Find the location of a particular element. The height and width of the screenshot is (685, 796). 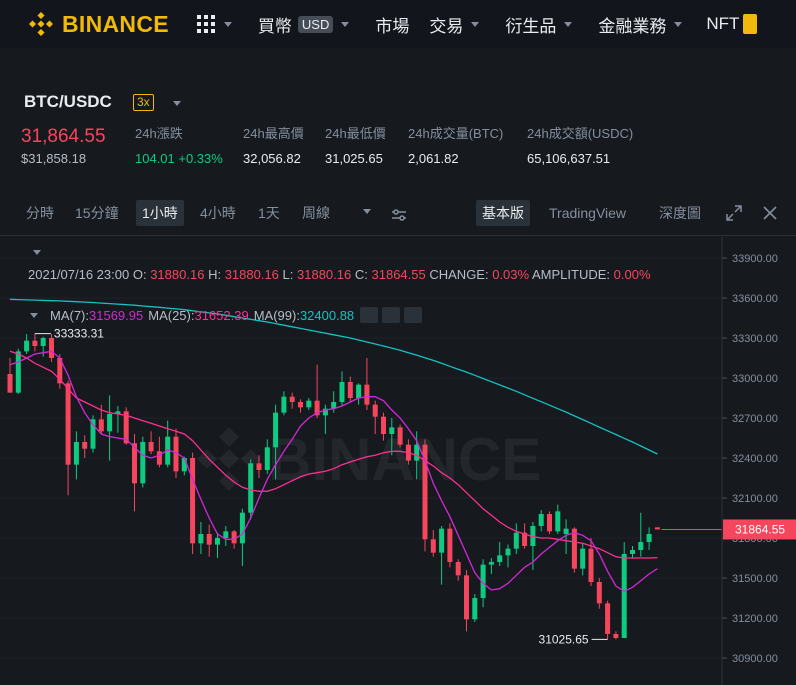

settings-gear-icon is located at coordinates (391, 315).